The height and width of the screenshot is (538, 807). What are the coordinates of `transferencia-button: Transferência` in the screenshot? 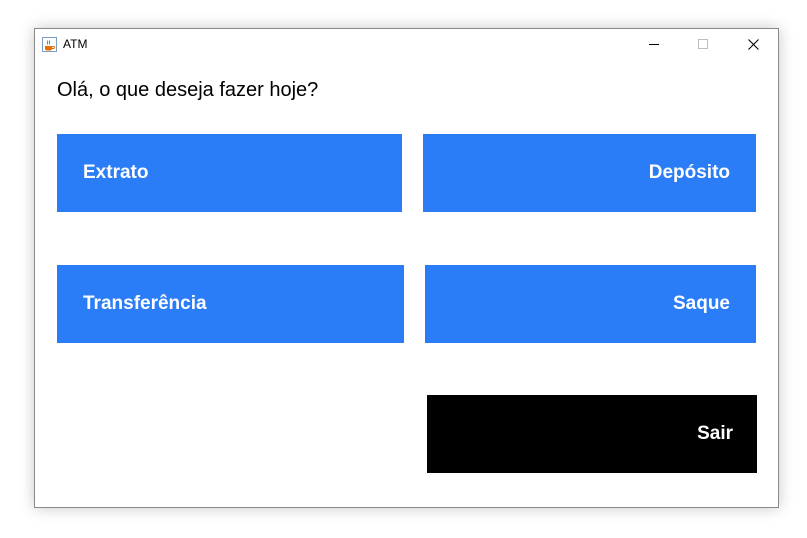 It's located at (230, 304).